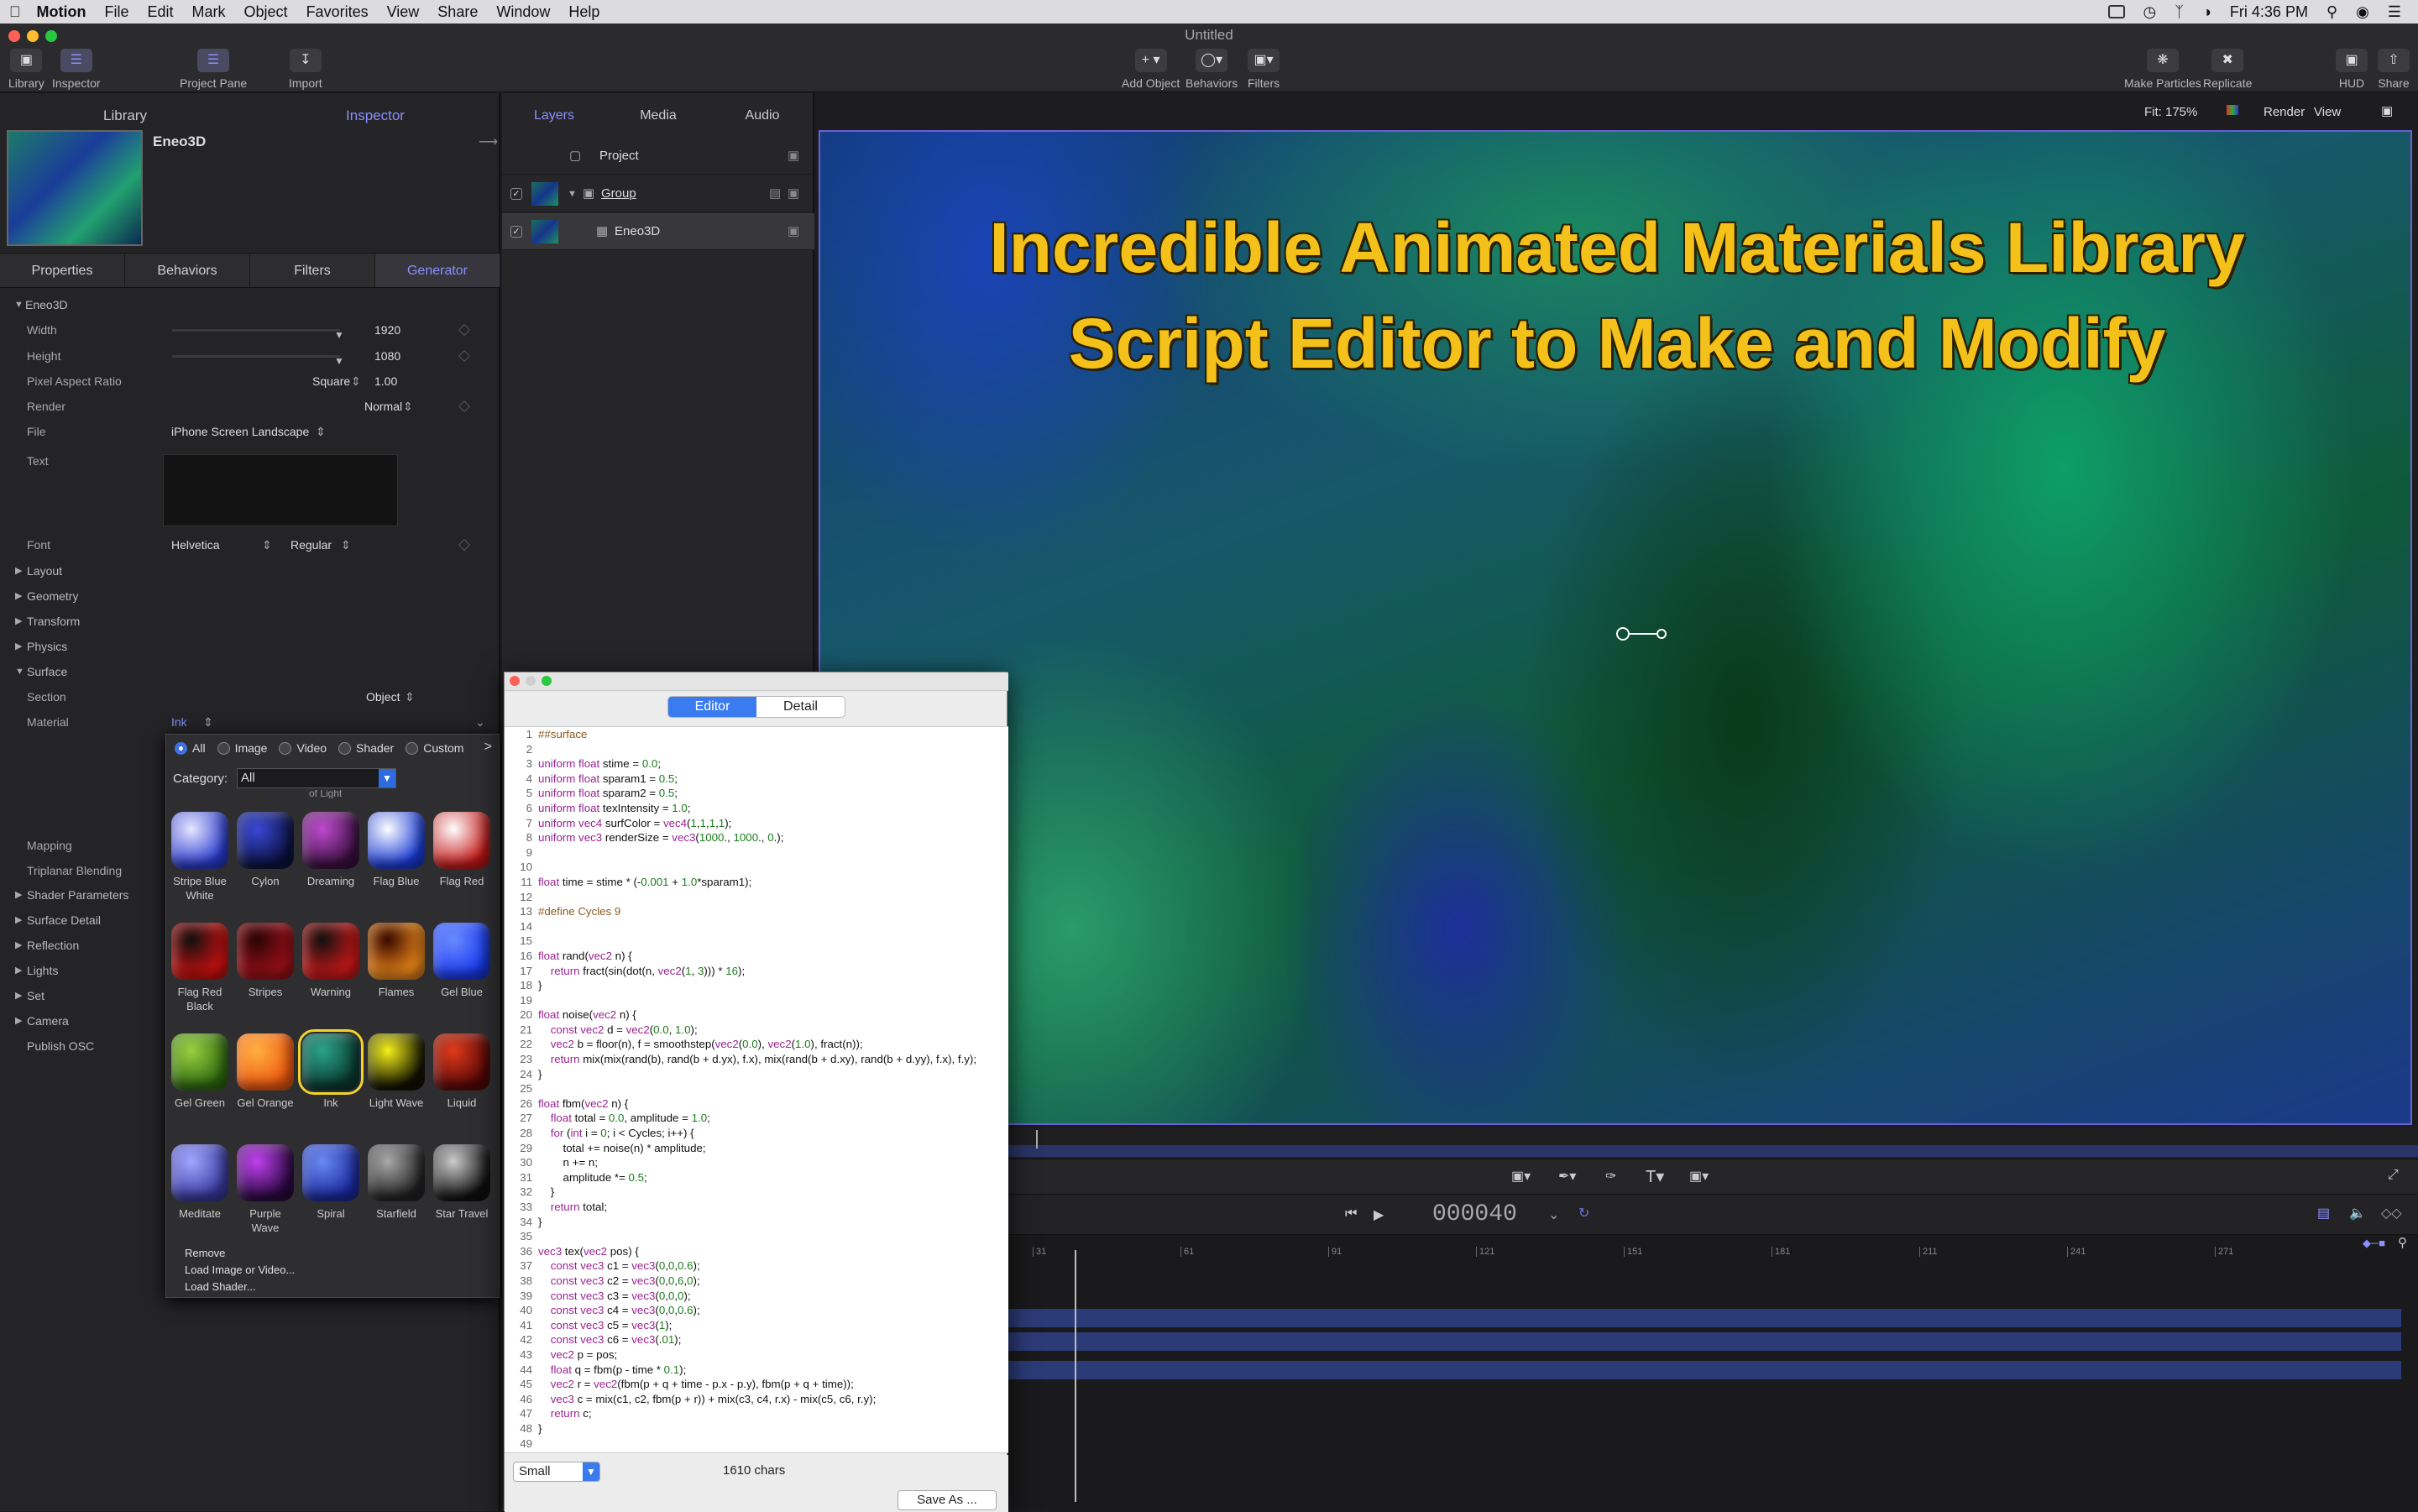 This screenshot has height=1512, width=2418. What do you see at coordinates (1623, 634) in the screenshot?
I see `anchor-point-handle` at bounding box center [1623, 634].